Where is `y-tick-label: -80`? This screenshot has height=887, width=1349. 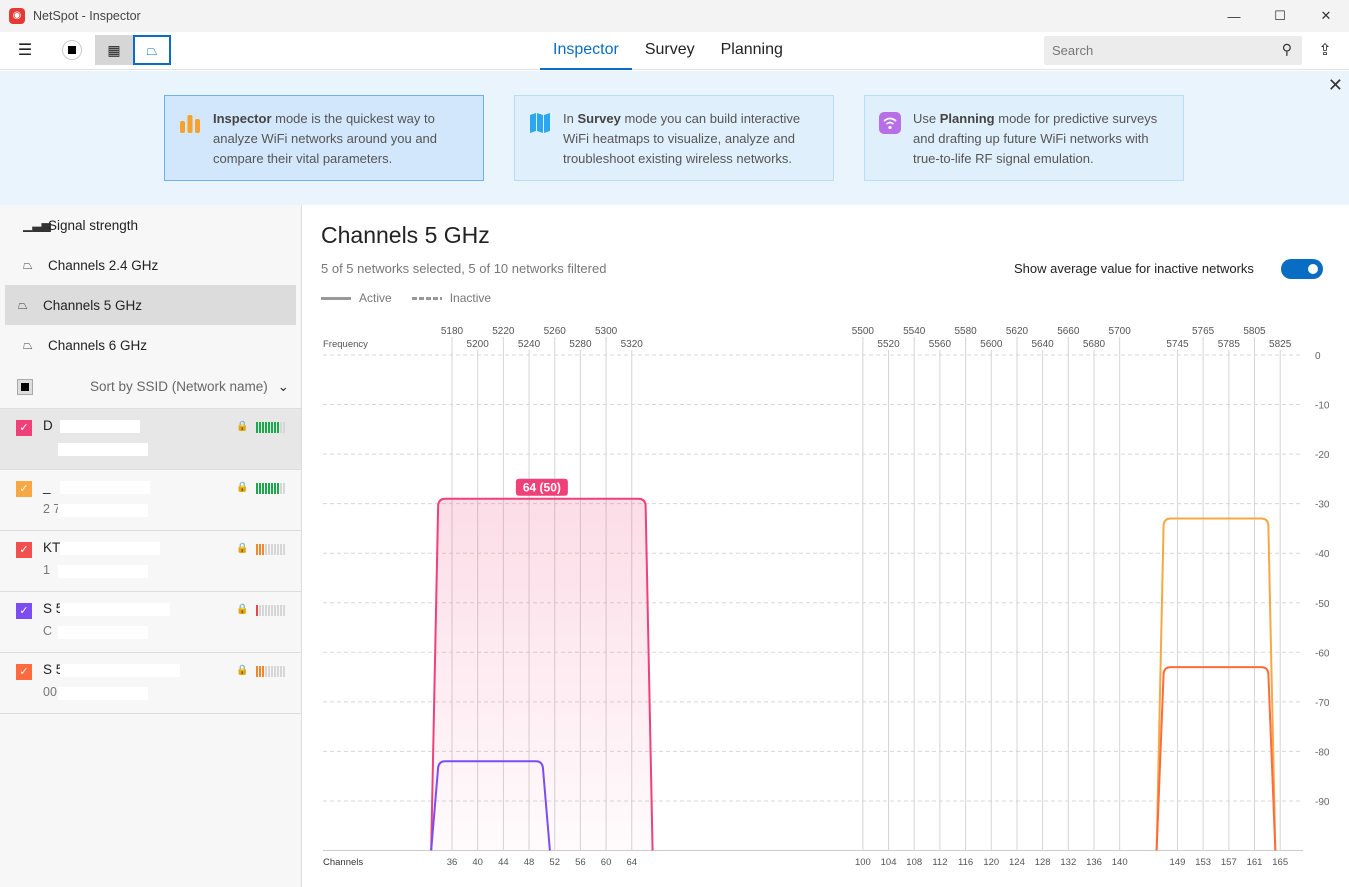
y-tick-label: -80 is located at coordinates (1322, 752).